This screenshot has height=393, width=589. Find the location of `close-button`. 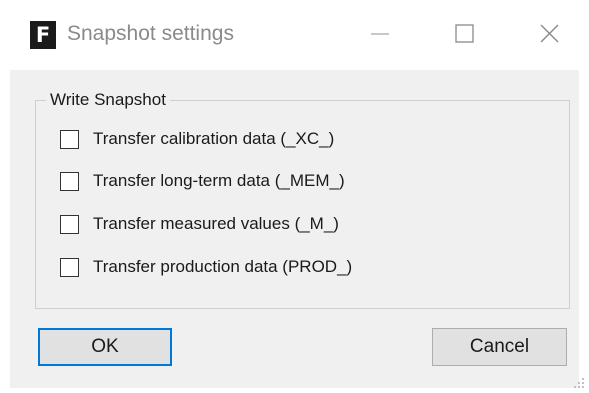

close-button is located at coordinates (545, 34).